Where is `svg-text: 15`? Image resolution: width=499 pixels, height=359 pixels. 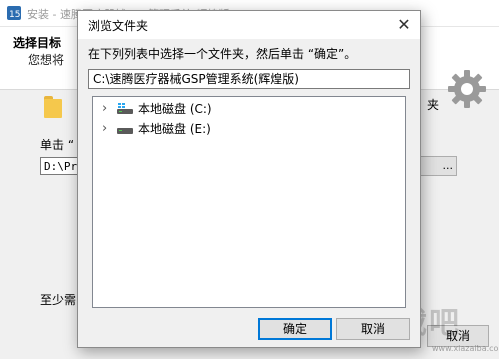
svg-text: 15 is located at coordinates (14, 15).